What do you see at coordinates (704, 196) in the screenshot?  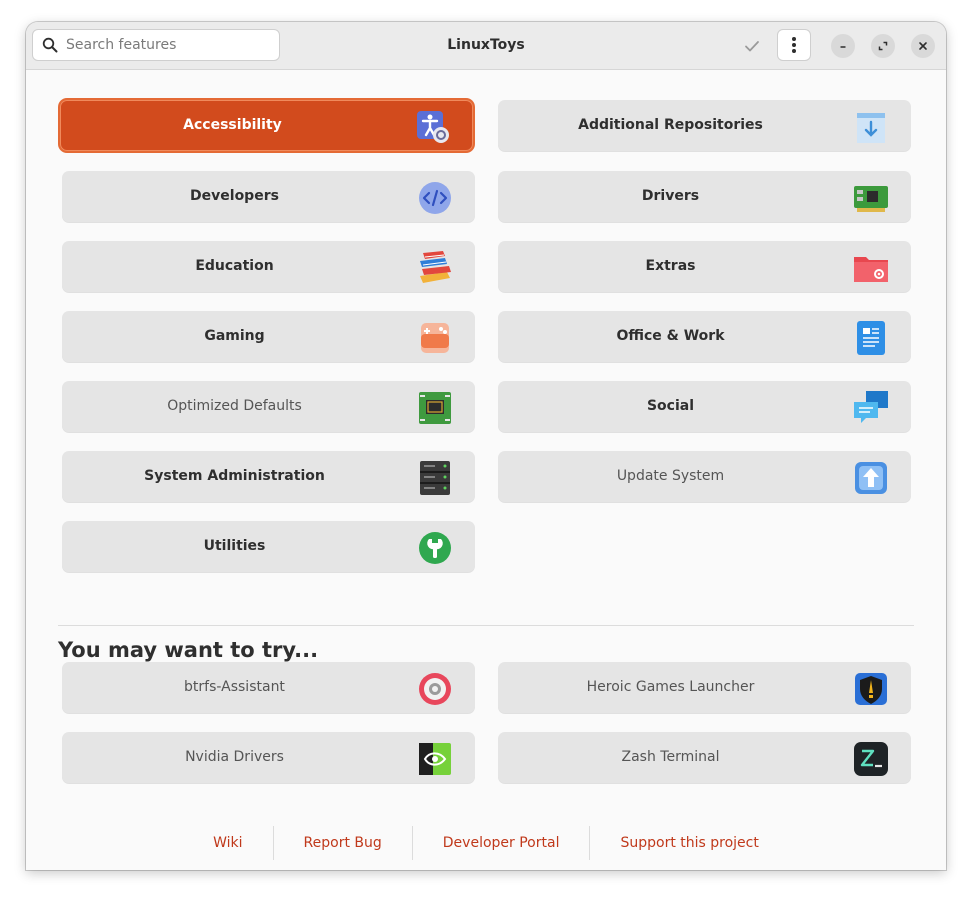 I see `category-drivers: Drivers` at bounding box center [704, 196].